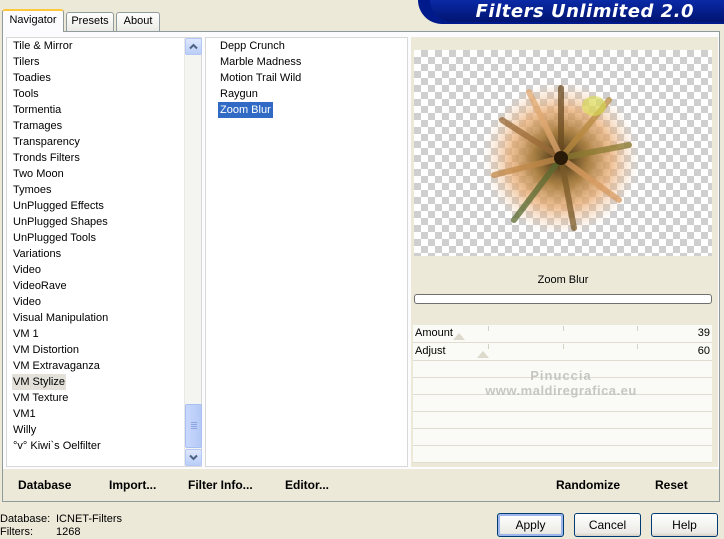 The image size is (724, 539). I want to click on category-item: UnPlugged Tools, so click(54, 238).